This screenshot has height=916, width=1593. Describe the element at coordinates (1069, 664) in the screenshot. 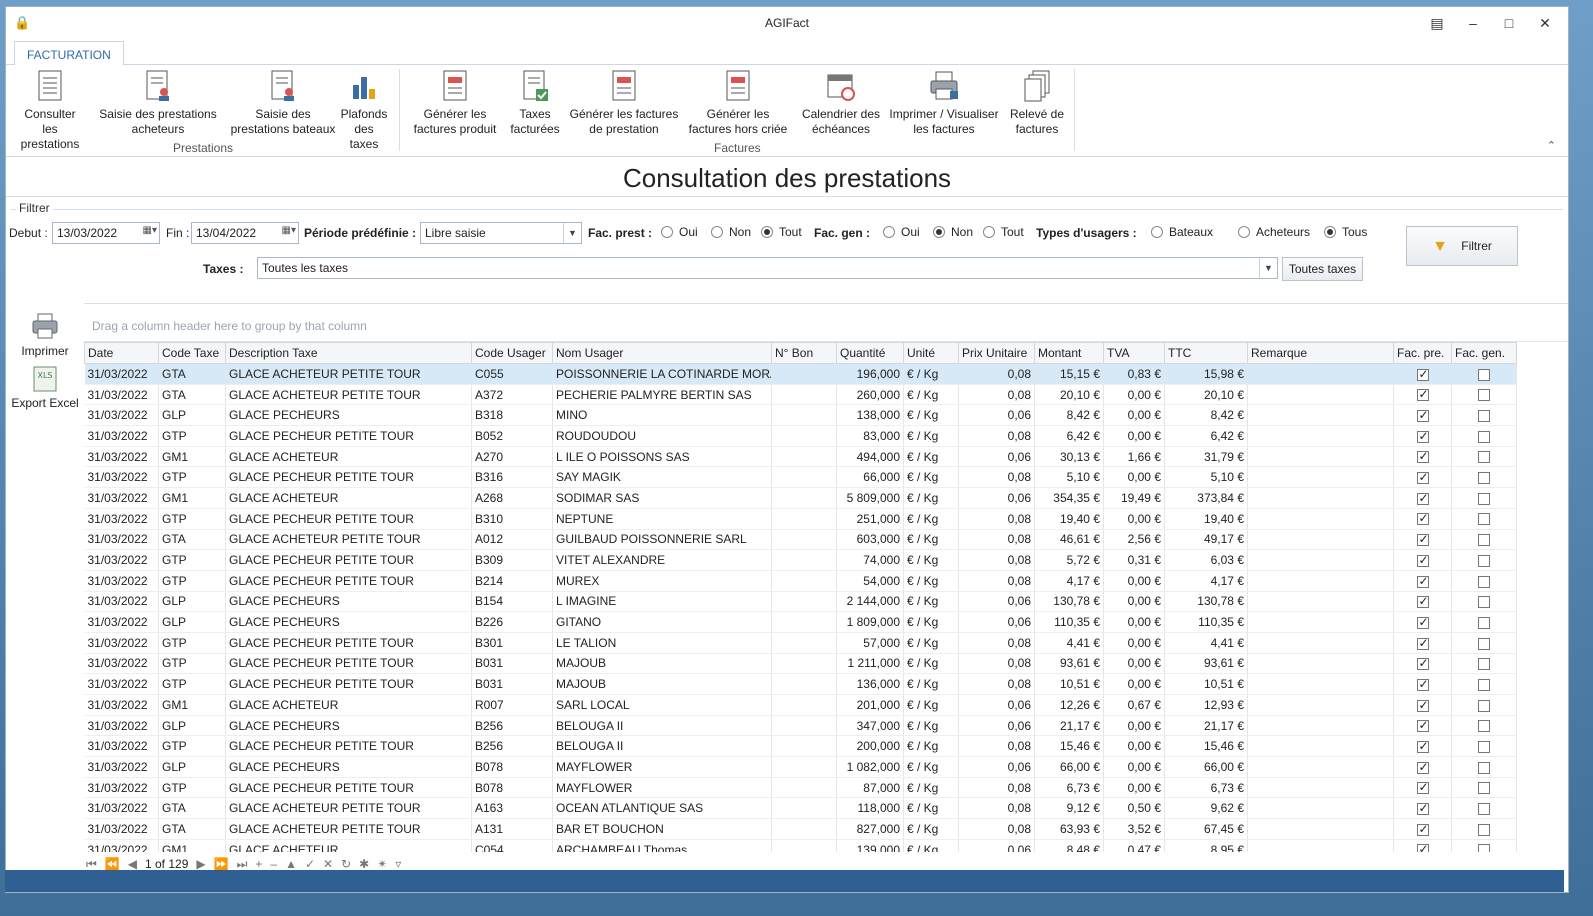

I see `table-cell: 93,61 €` at that location.